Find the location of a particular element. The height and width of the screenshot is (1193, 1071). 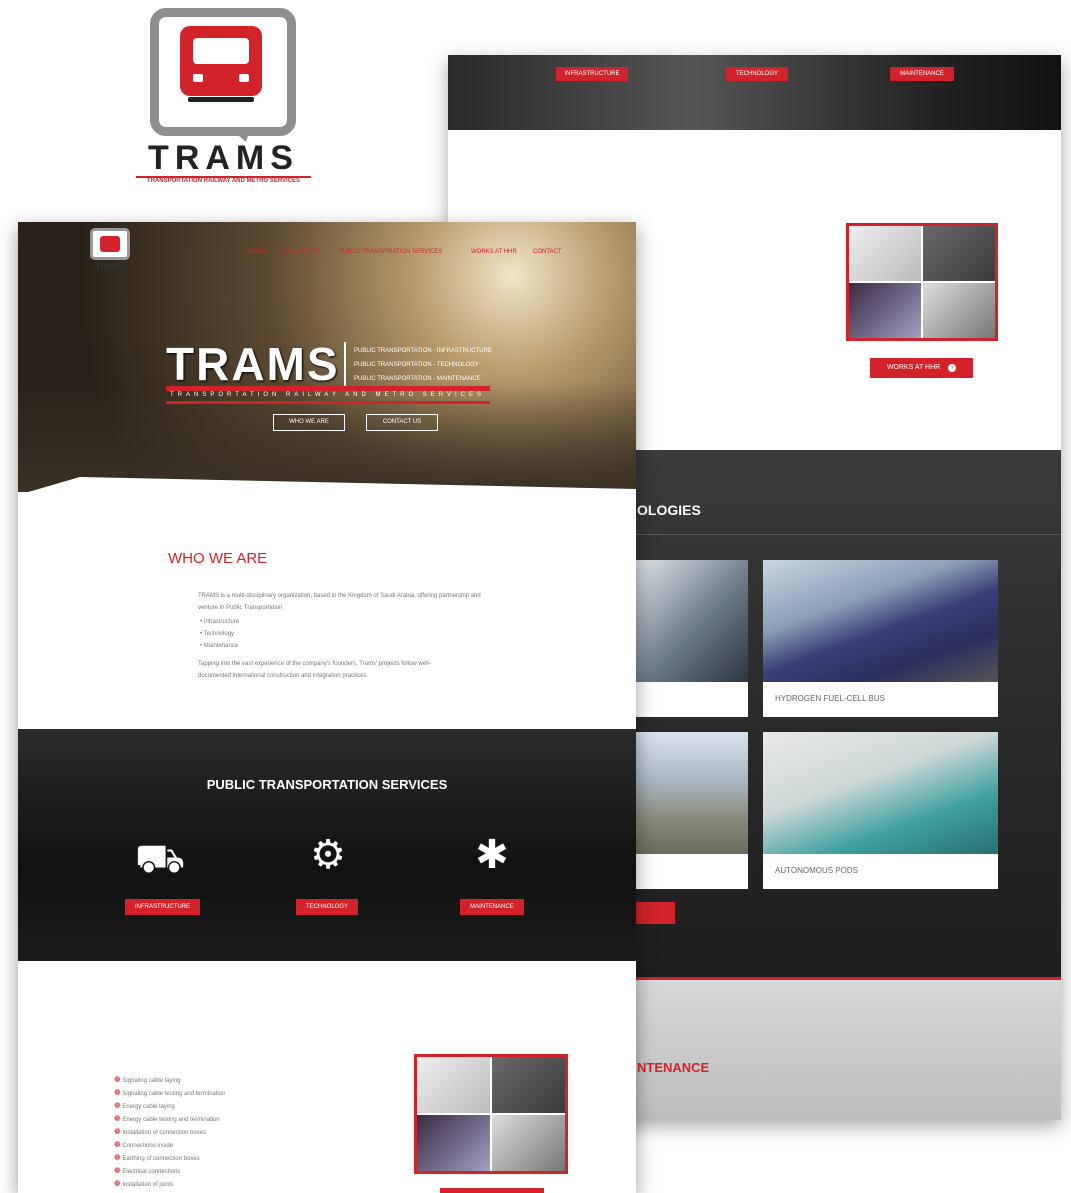

electric-car-image is located at coordinates (691, 621).